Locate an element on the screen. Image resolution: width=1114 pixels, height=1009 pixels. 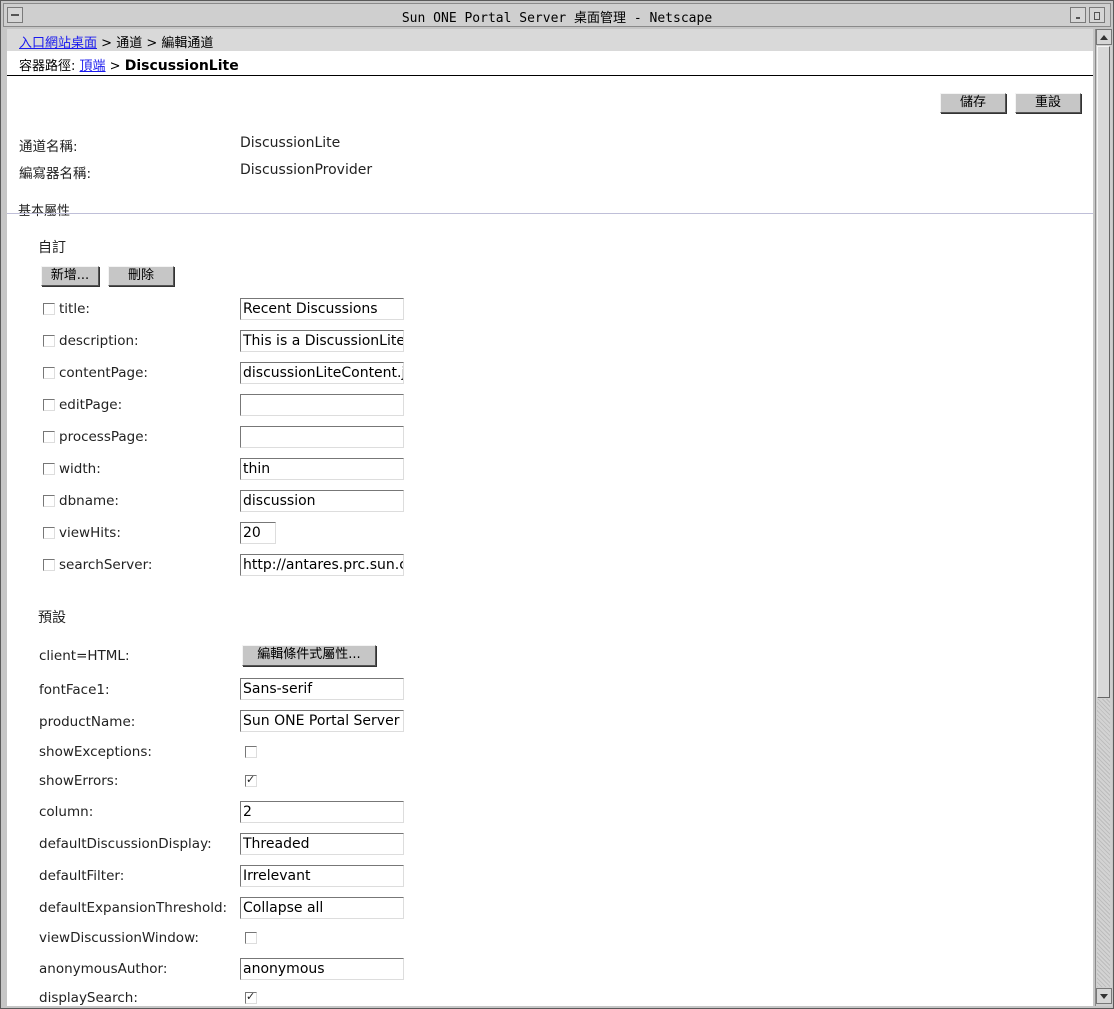
showexceptions-checkbox is located at coordinates (251, 752).